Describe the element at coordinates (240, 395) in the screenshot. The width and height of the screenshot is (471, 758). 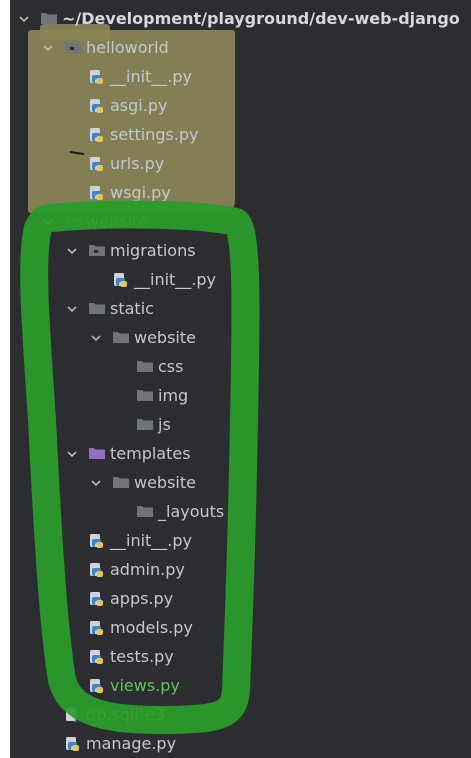
I see `tree-item-img: img` at that location.